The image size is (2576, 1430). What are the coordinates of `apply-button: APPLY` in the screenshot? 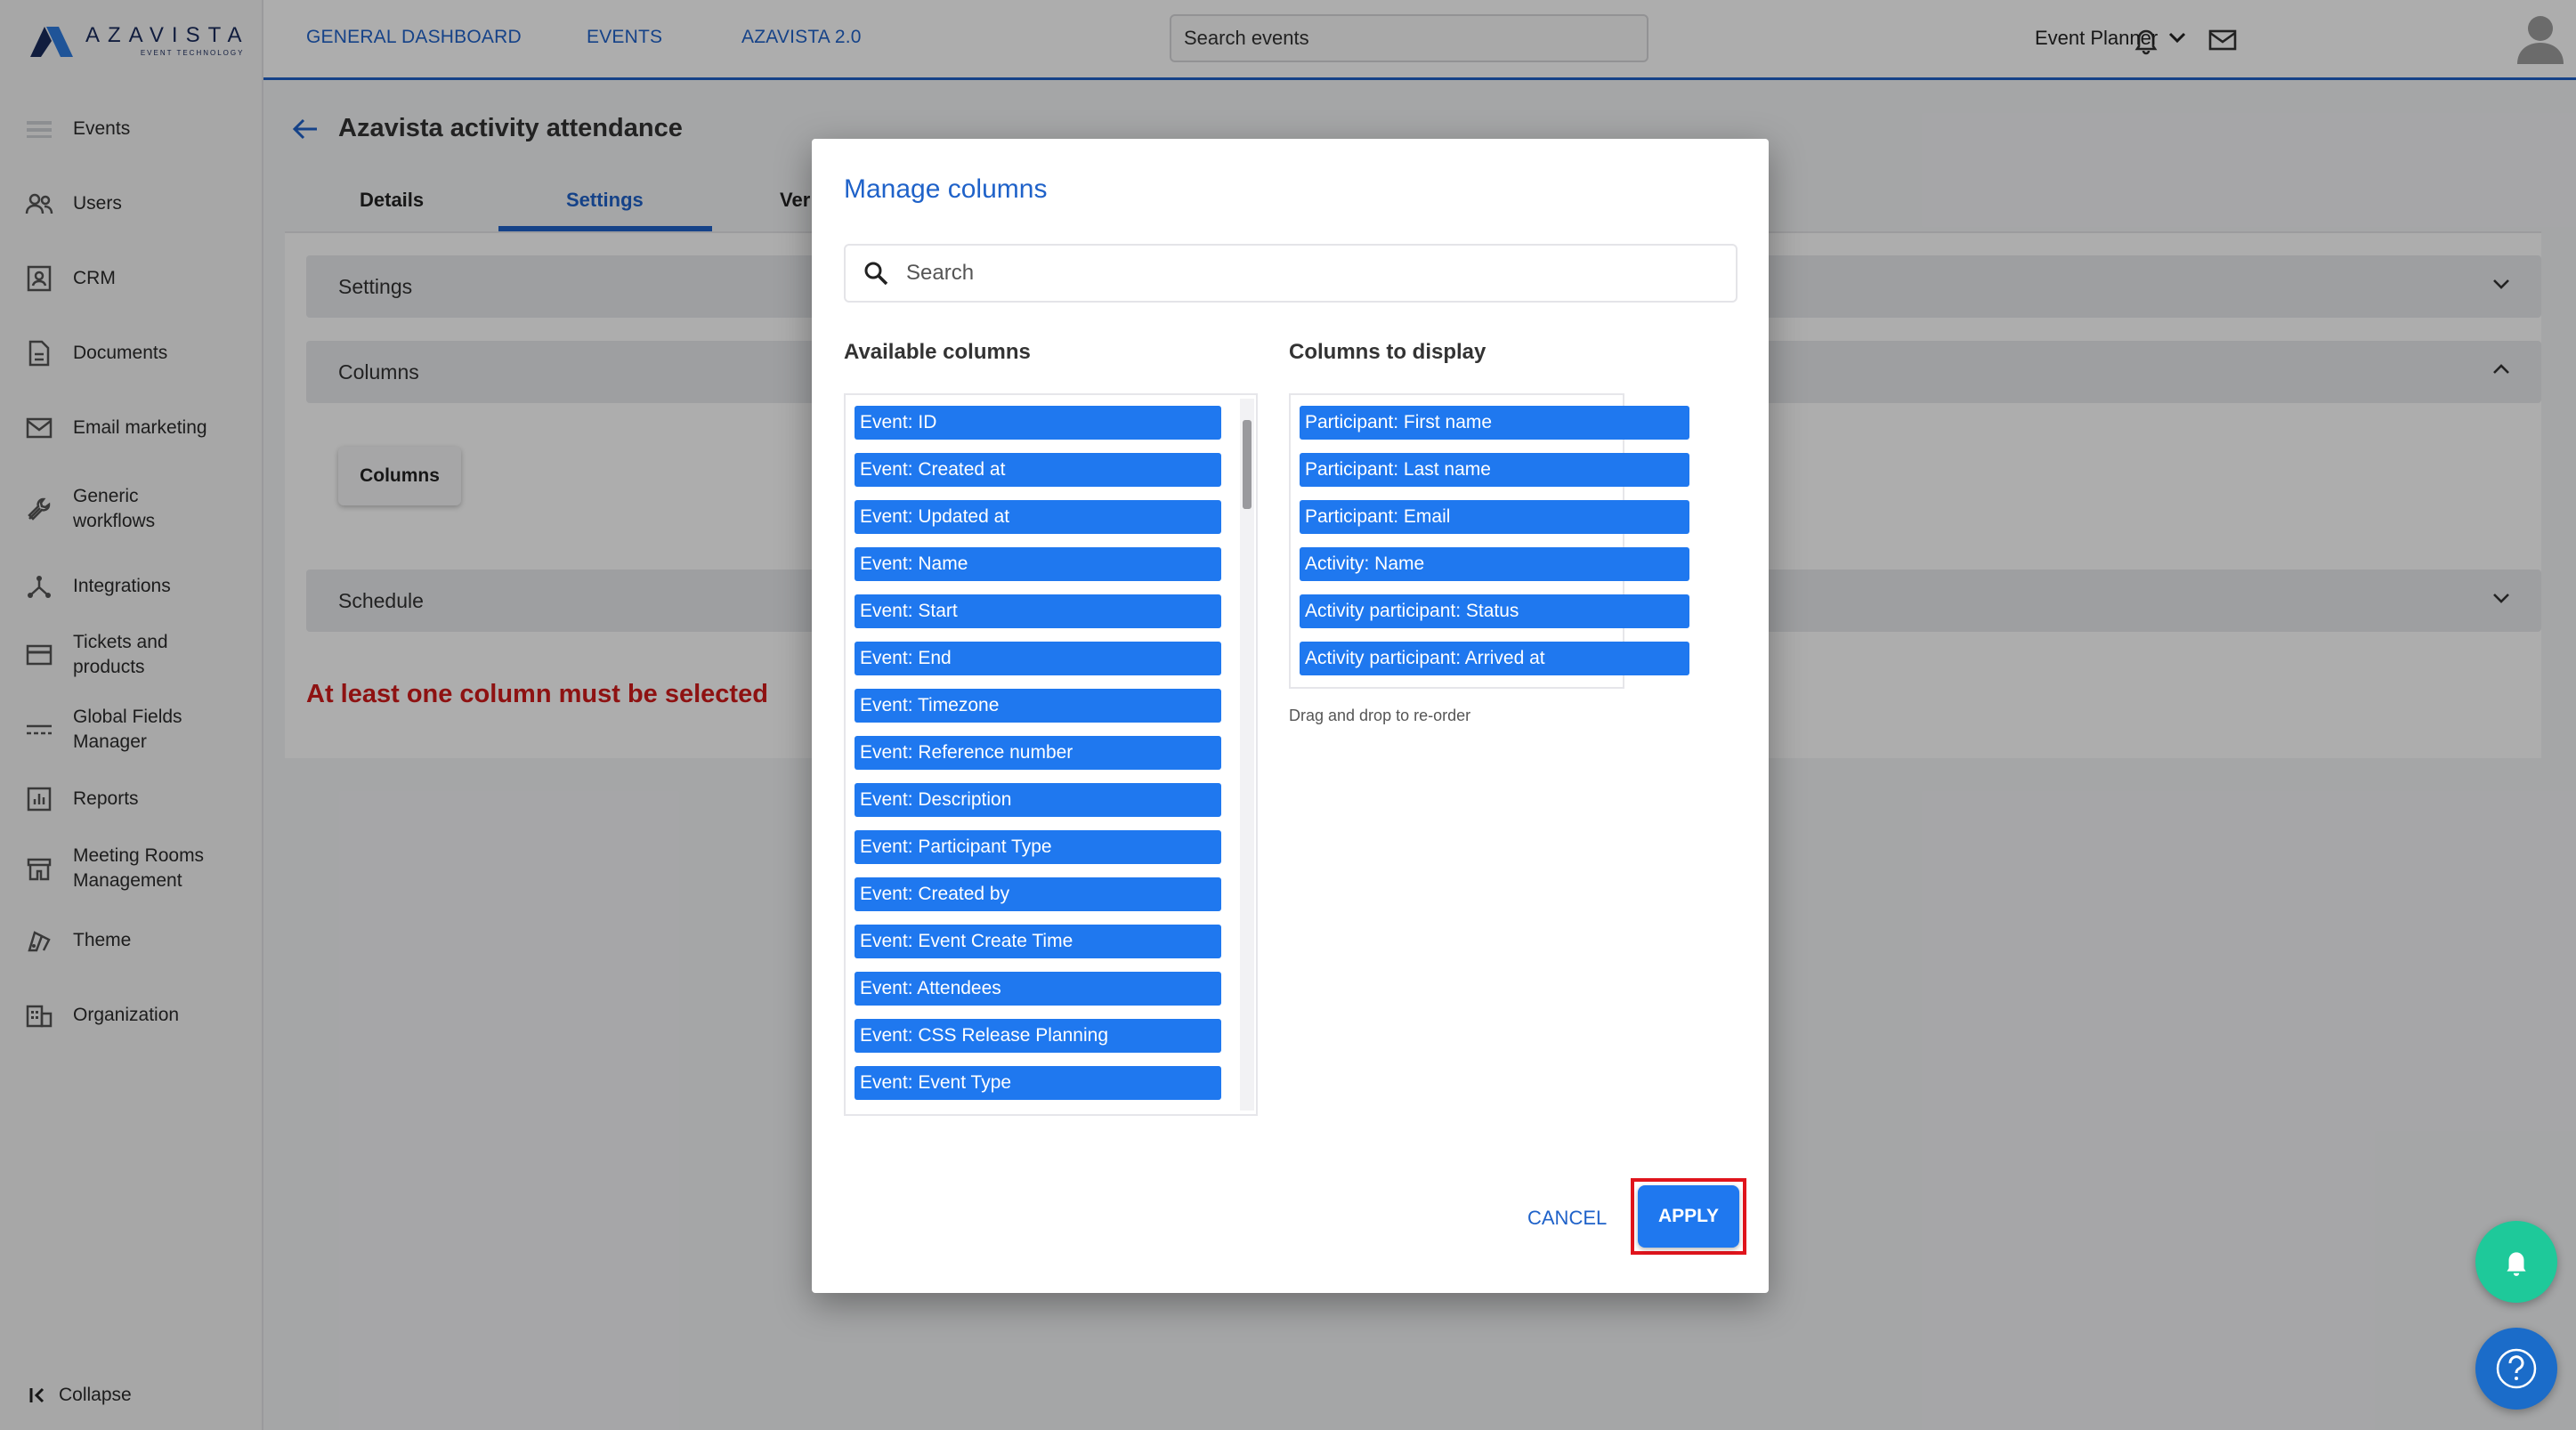 It's located at (1689, 1216).